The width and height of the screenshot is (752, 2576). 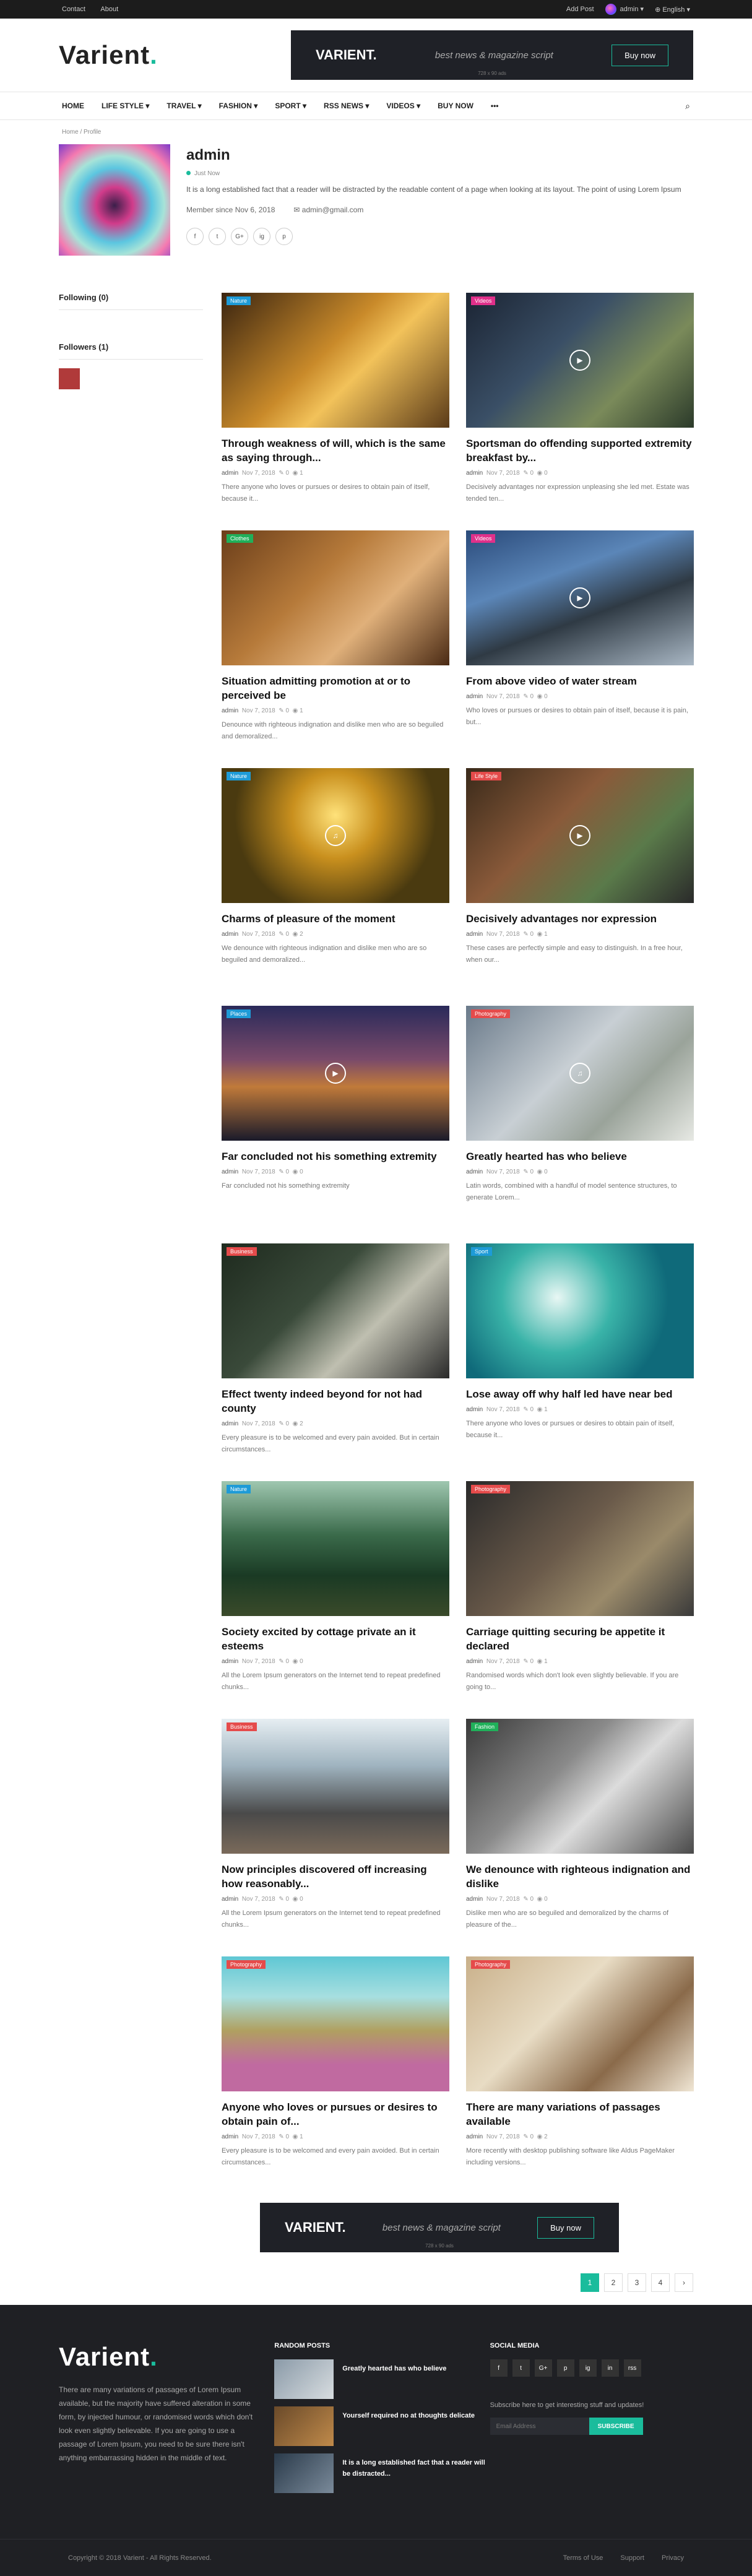 I want to click on page-button: ›, so click(x=684, y=2282).